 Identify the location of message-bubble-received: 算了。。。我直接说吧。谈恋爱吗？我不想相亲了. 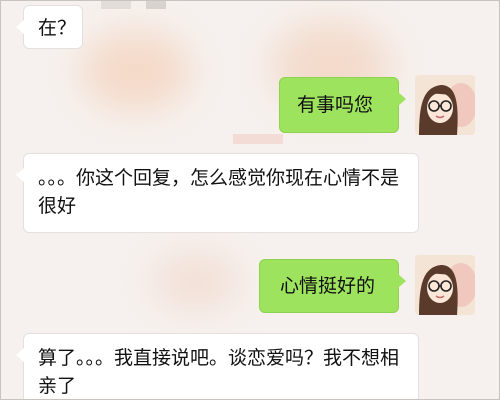
(217, 366).